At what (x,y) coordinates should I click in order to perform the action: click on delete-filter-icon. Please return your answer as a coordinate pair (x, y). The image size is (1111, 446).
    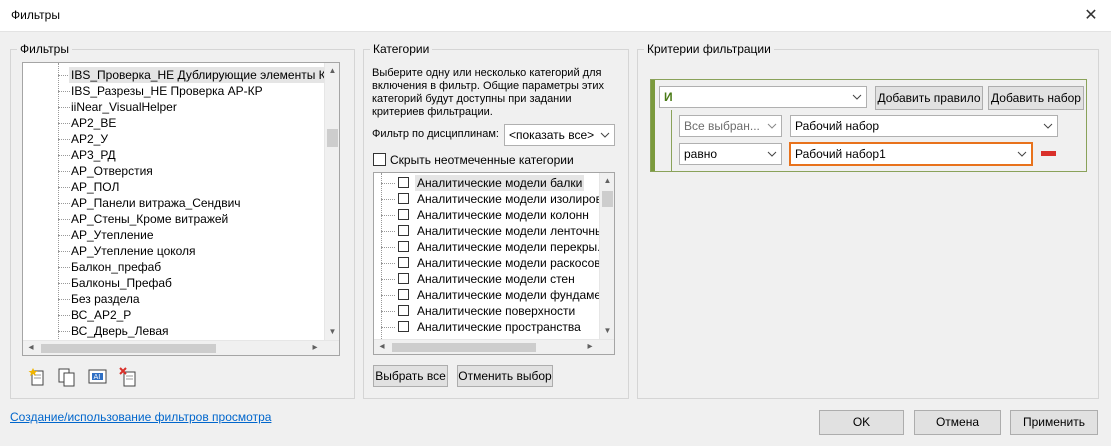
    Looking at the image, I should click on (129, 377).